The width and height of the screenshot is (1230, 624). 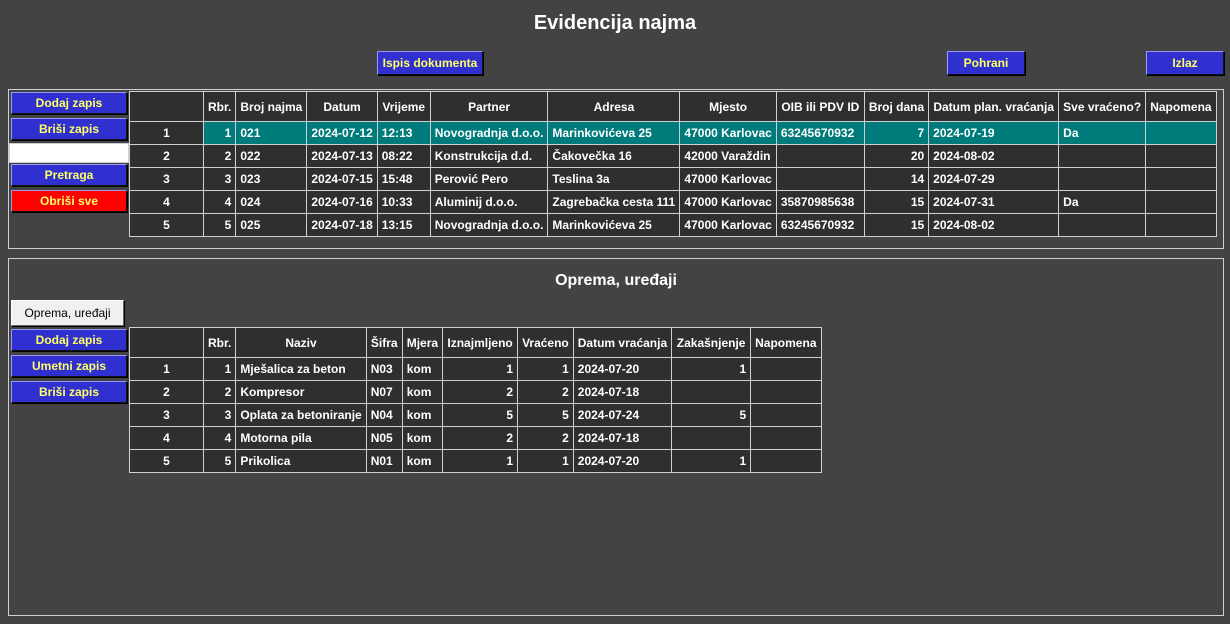 What do you see at coordinates (69, 201) in the screenshot?
I see `clear-all-button: Obriši sve` at bounding box center [69, 201].